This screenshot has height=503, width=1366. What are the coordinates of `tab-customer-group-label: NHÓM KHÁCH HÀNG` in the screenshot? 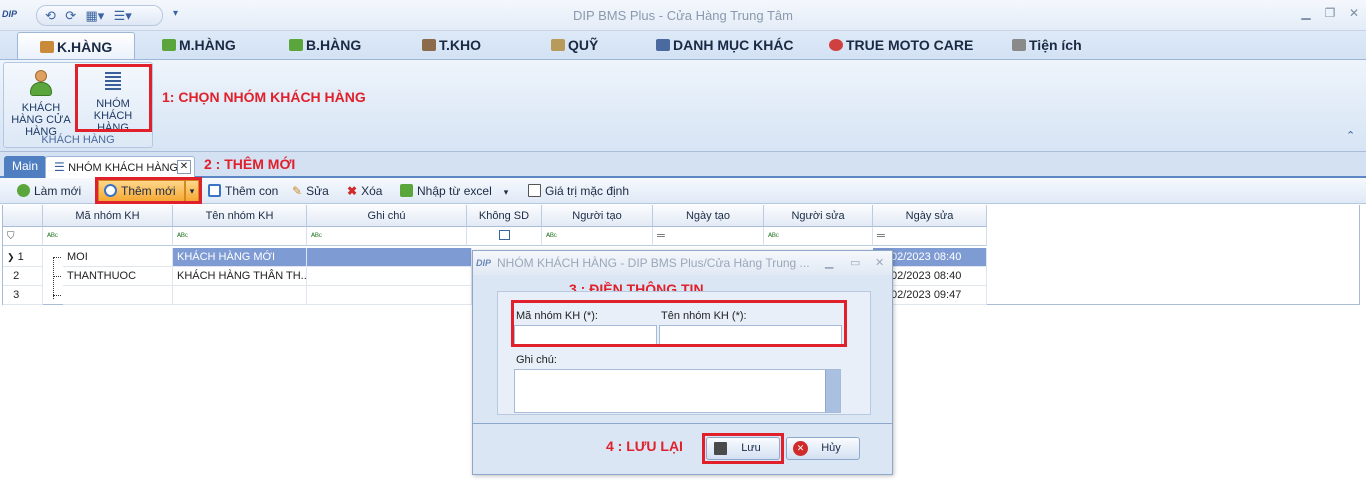 It's located at (123, 168).